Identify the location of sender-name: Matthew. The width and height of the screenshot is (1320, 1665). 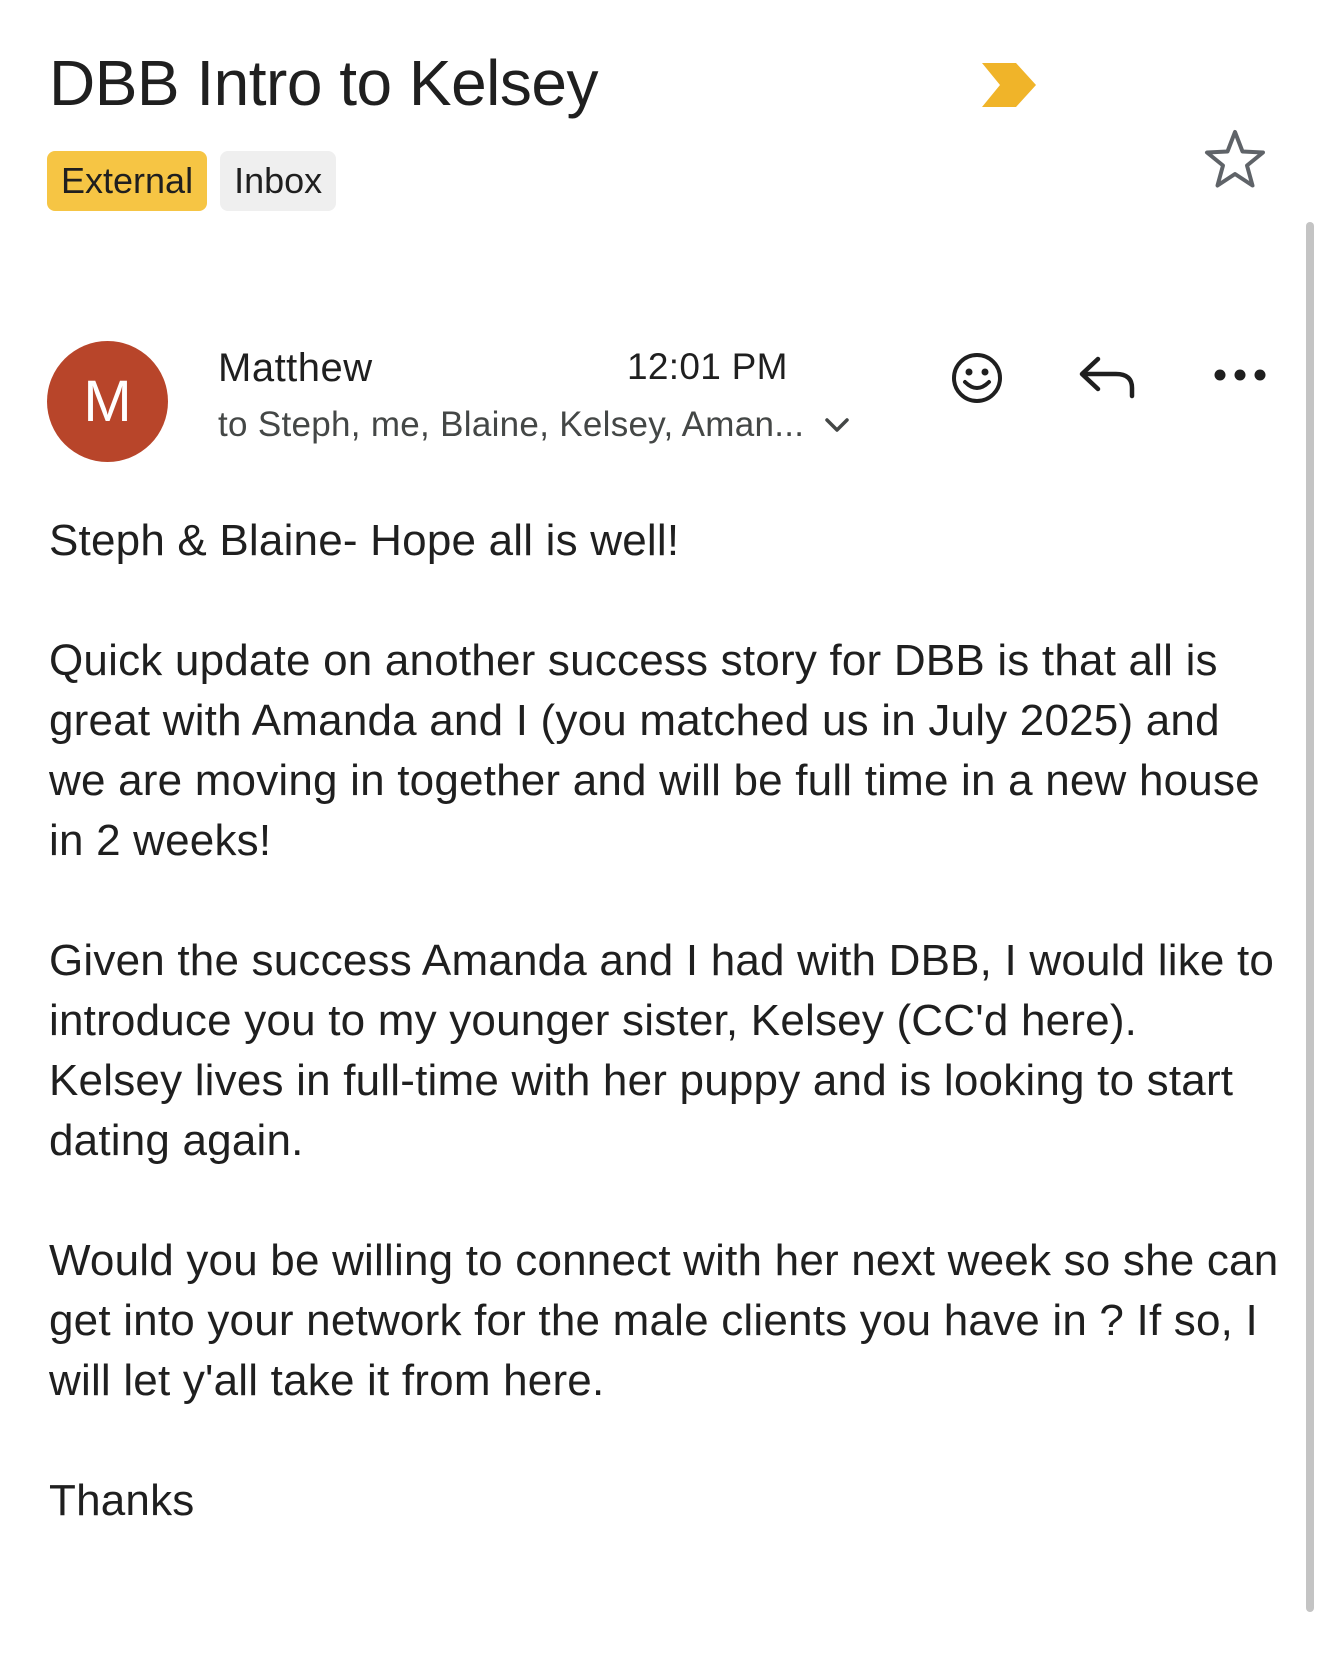
(295, 368).